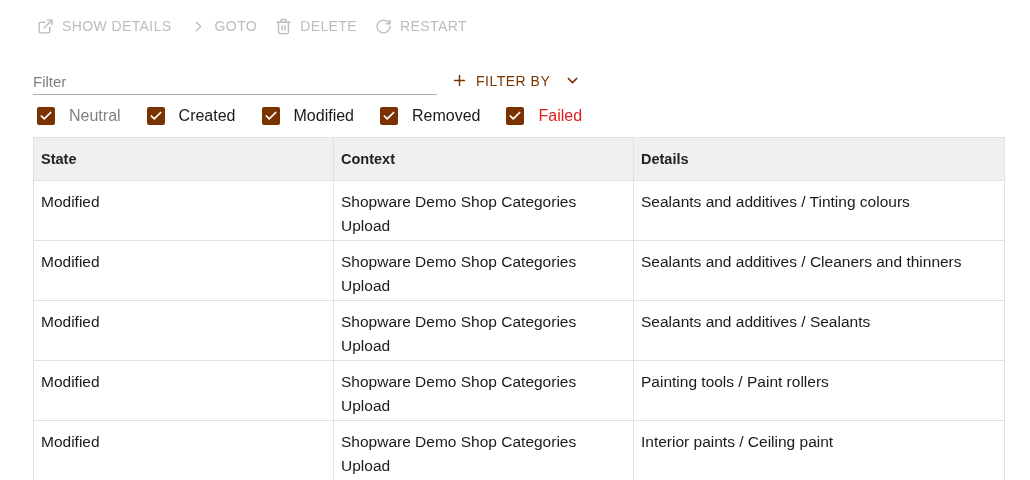 This screenshot has height=480, width=1030. I want to click on column-header: Context, so click(484, 159).